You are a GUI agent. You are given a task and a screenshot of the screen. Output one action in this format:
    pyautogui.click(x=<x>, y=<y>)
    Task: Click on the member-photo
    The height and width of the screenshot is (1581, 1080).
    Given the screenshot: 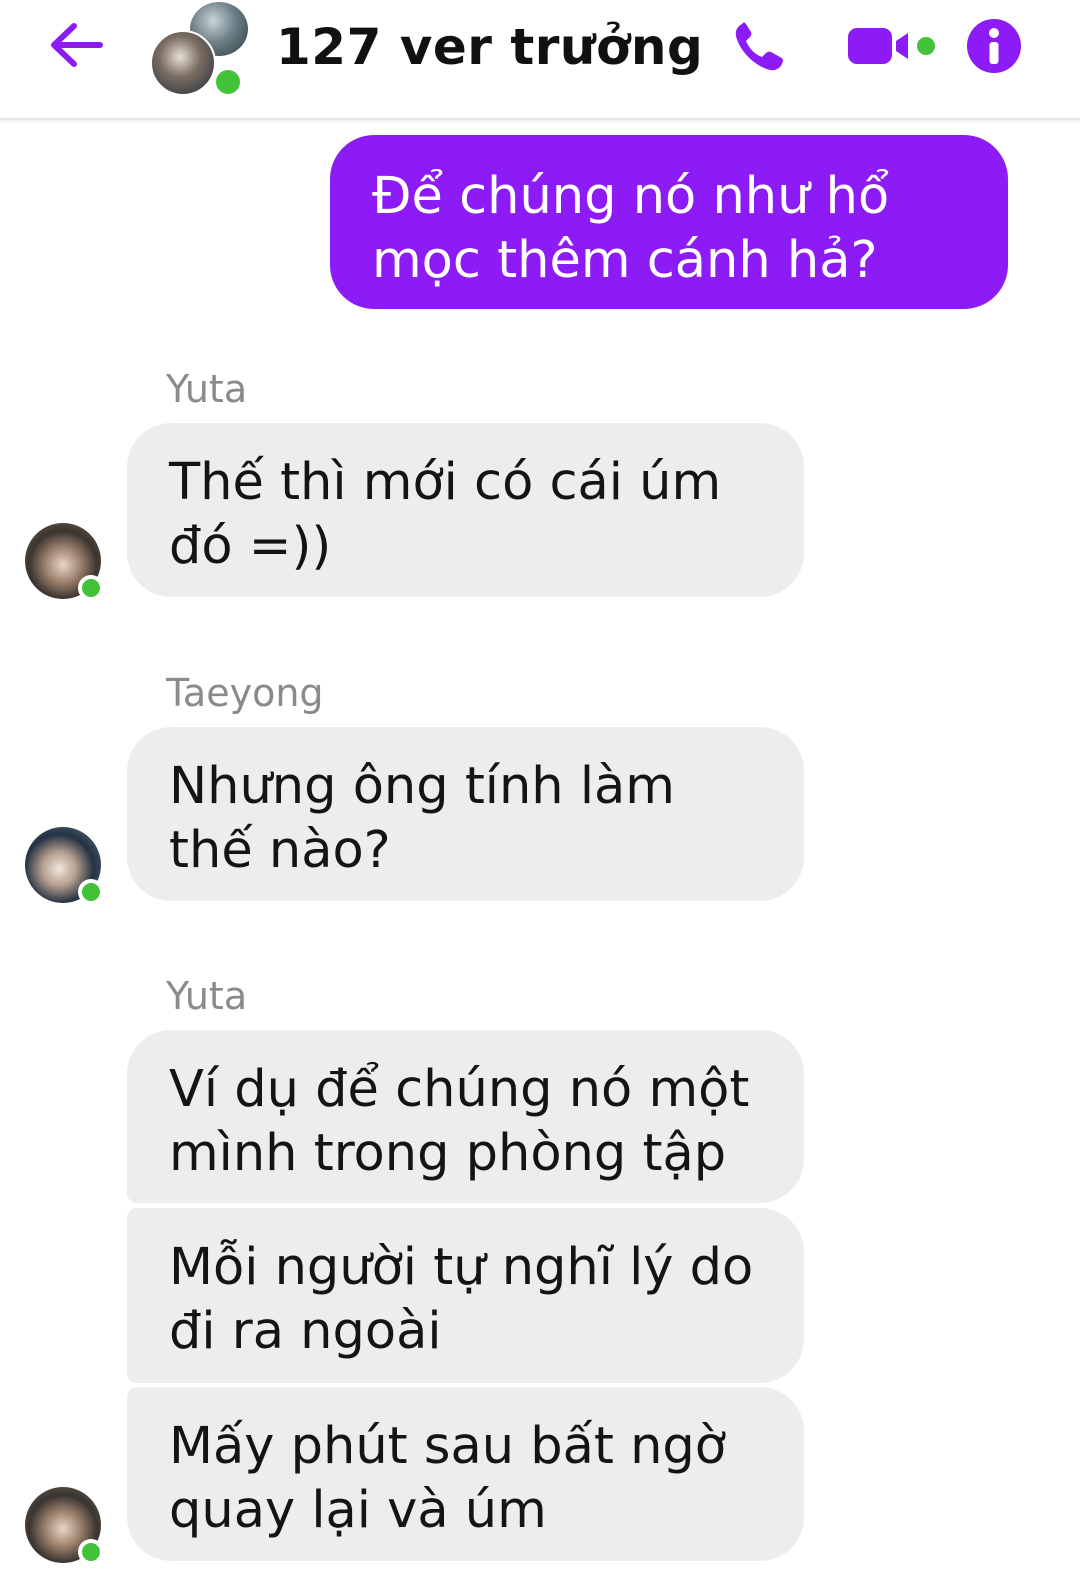 What is the action you would take?
    pyautogui.click(x=183, y=63)
    